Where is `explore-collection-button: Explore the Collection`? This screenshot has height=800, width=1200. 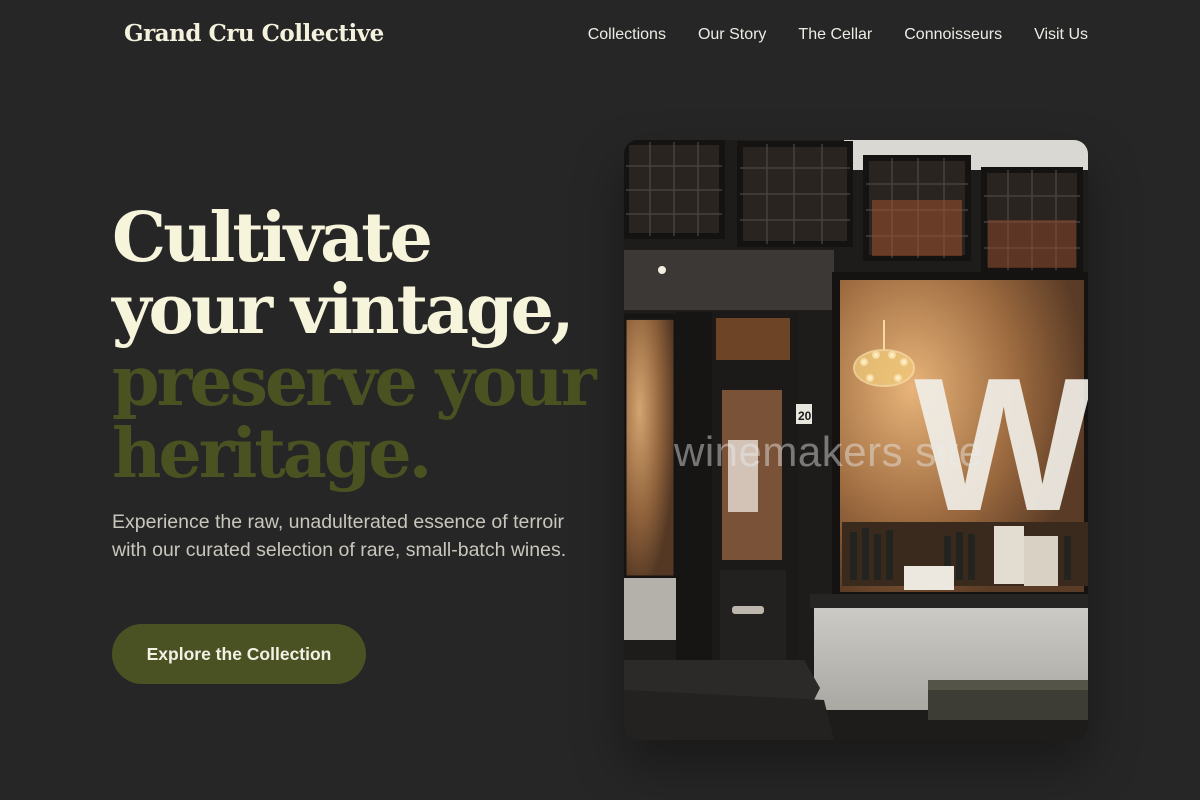 explore-collection-button: Explore the Collection is located at coordinates (239, 654).